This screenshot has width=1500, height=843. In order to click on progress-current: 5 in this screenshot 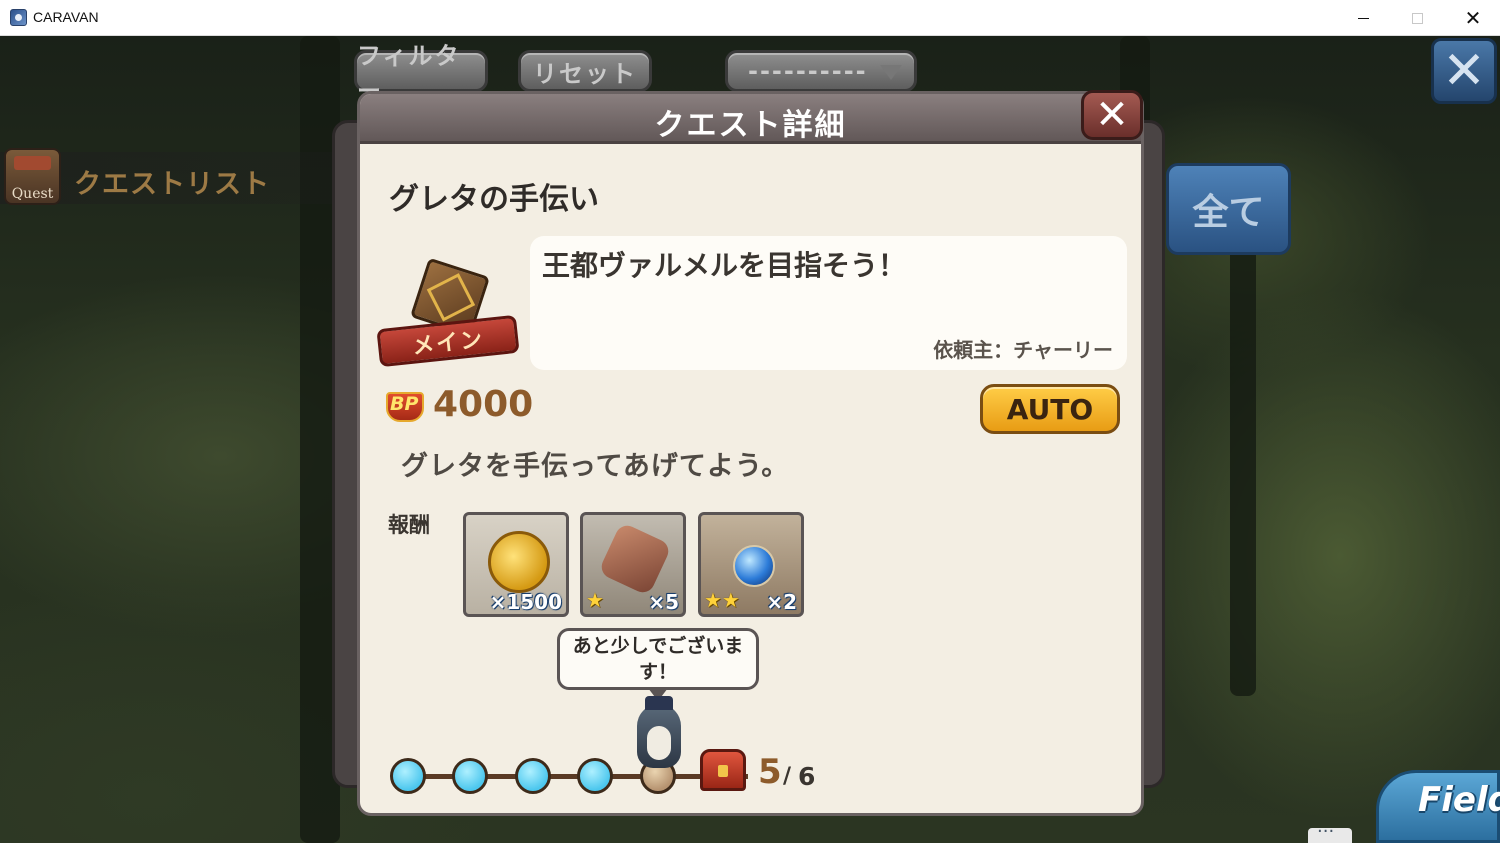, I will do `click(770, 772)`.